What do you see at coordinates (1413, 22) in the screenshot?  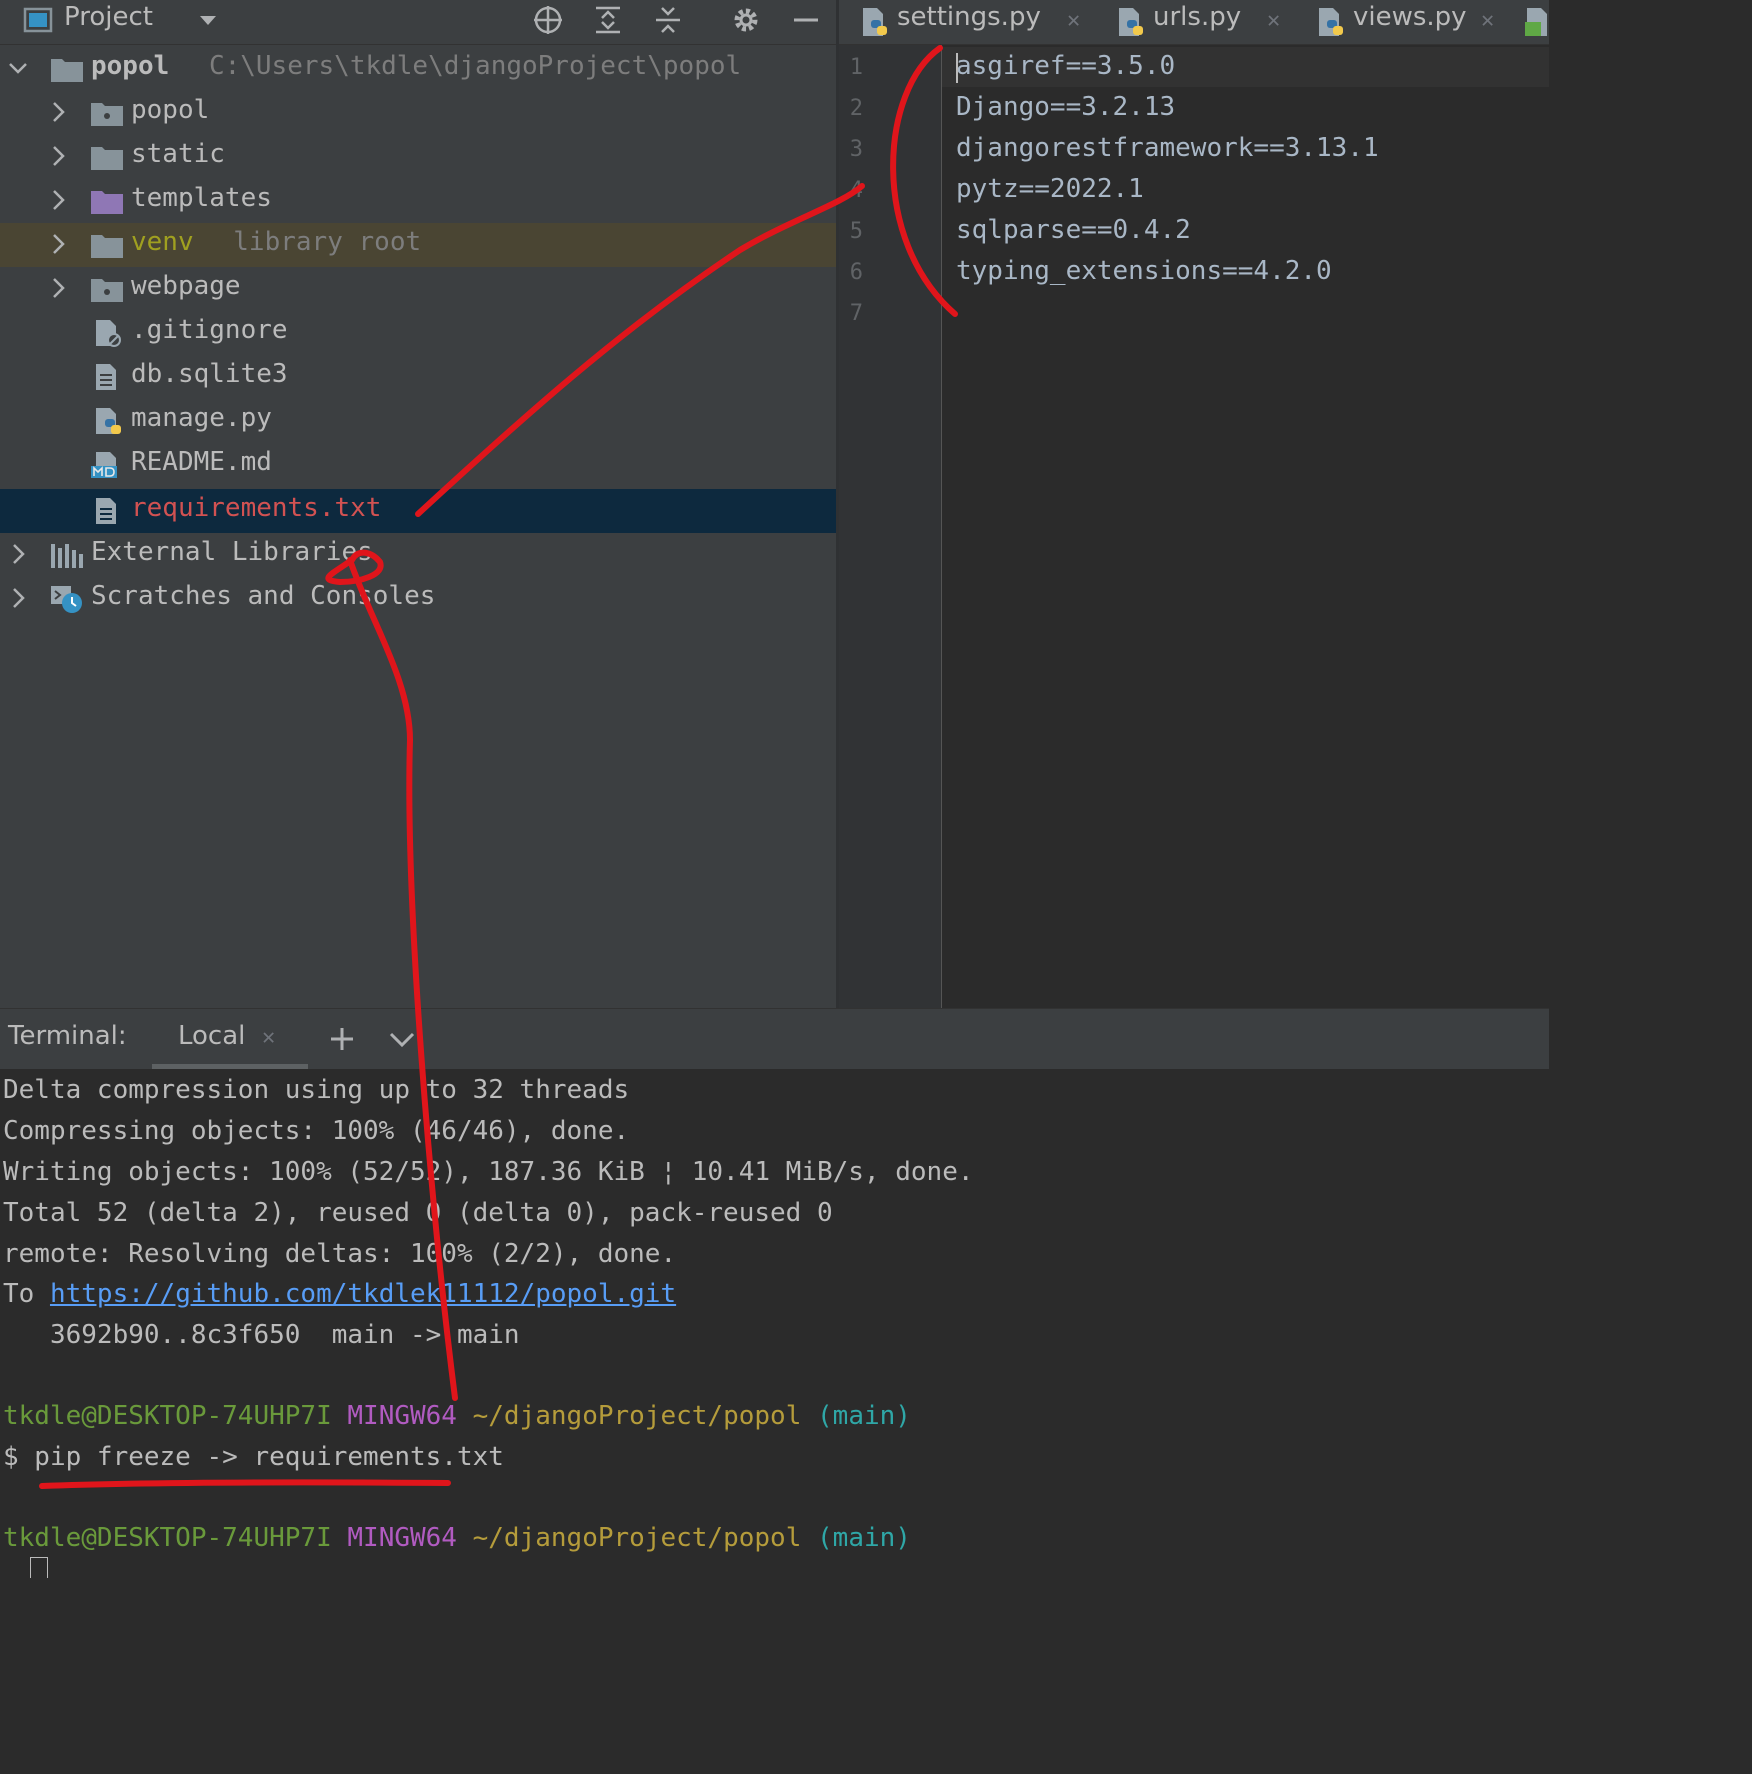 I see `tab-views-py: views.py ✕` at bounding box center [1413, 22].